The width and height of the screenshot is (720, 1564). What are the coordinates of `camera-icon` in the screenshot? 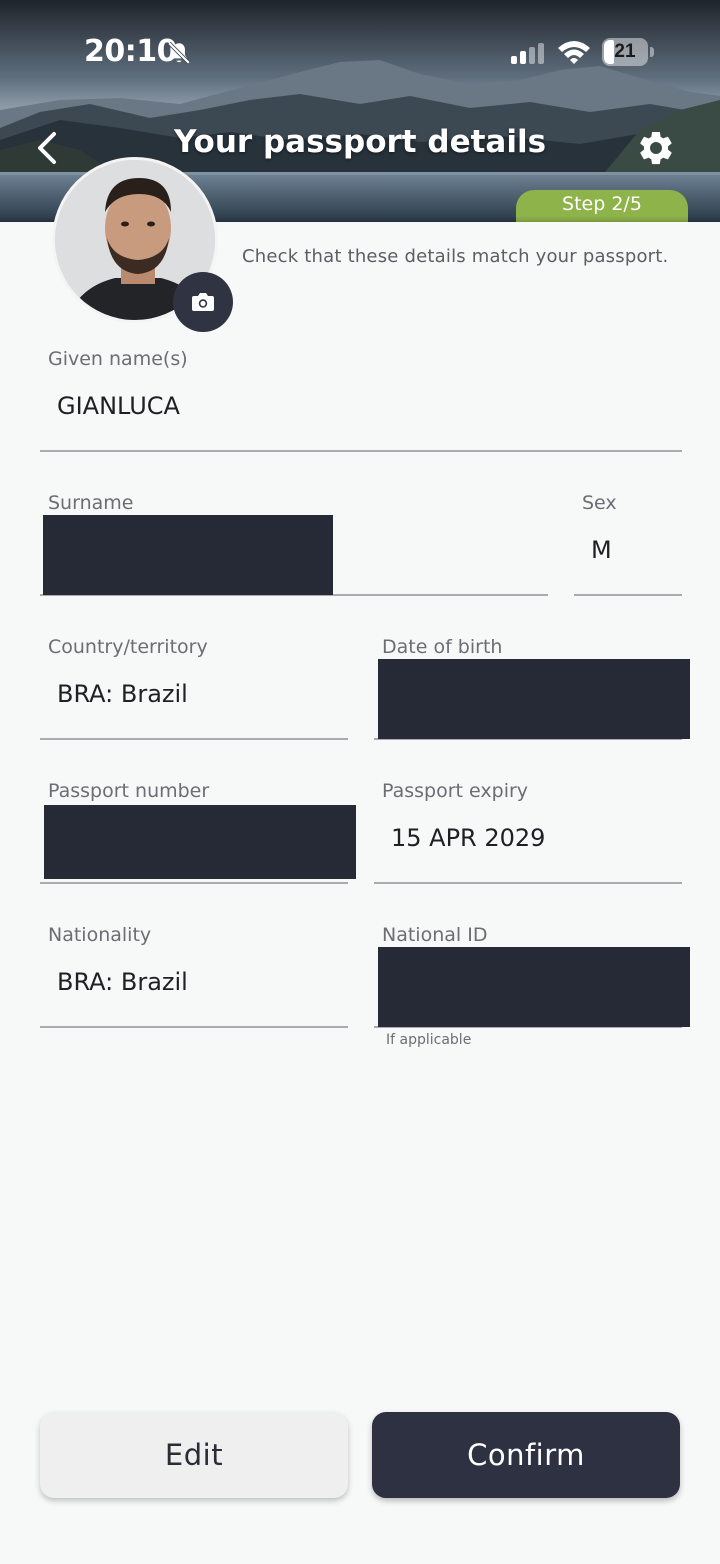 It's located at (203, 302).